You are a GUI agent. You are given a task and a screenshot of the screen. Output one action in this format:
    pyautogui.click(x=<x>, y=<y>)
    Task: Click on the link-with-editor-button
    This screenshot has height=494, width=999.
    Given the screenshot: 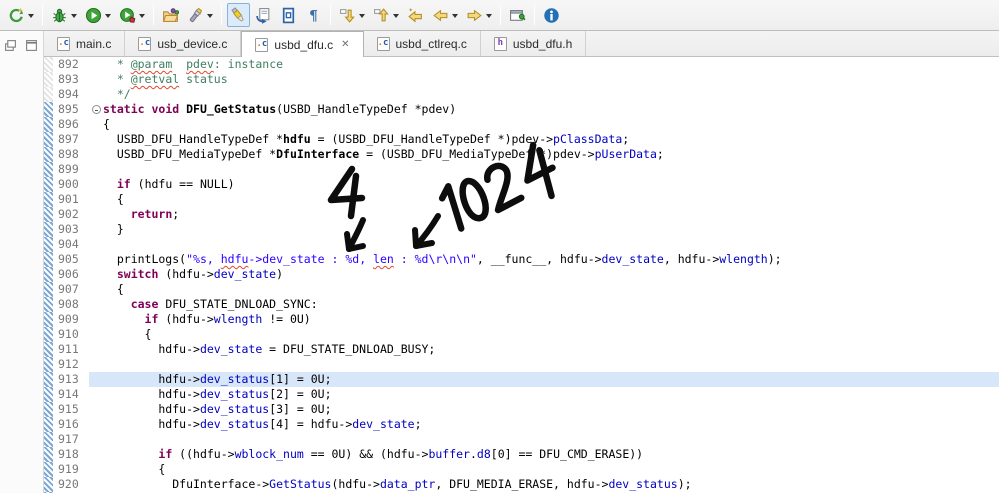 What is the action you would take?
    pyautogui.click(x=263, y=15)
    